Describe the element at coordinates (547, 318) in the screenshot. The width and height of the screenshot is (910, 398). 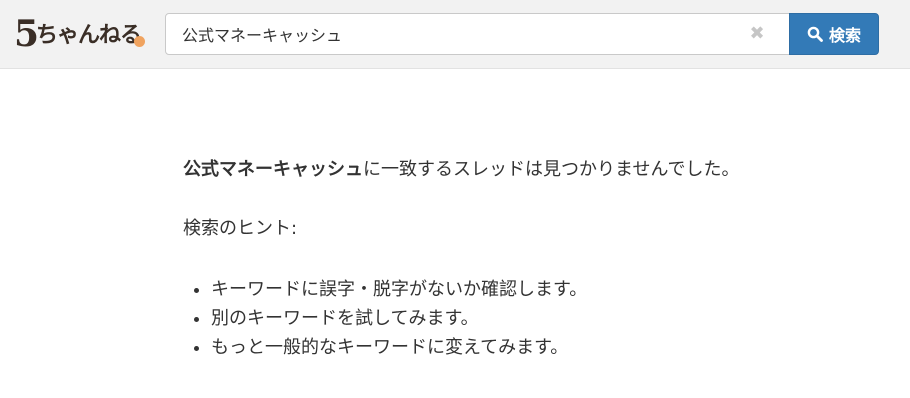
I see `list-item: 別のキーワードを試してみます。` at that location.